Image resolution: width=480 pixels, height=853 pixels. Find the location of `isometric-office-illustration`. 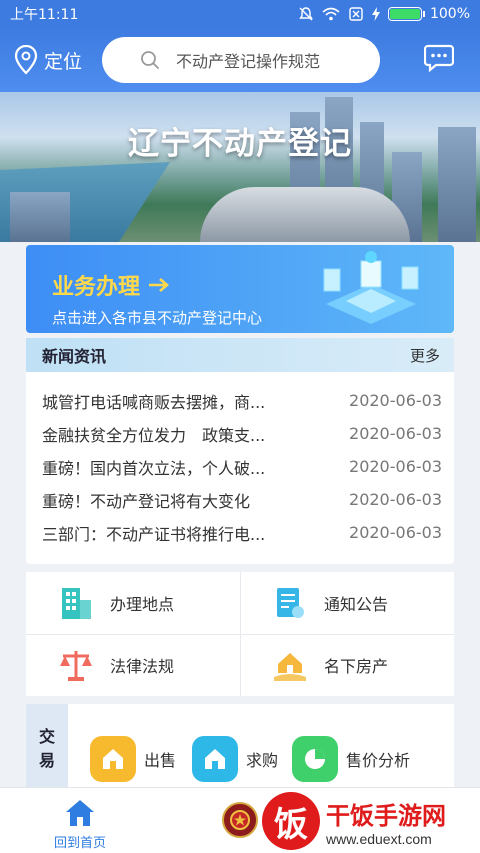

isometric-office-illustration is located at coordinates (371, 287).